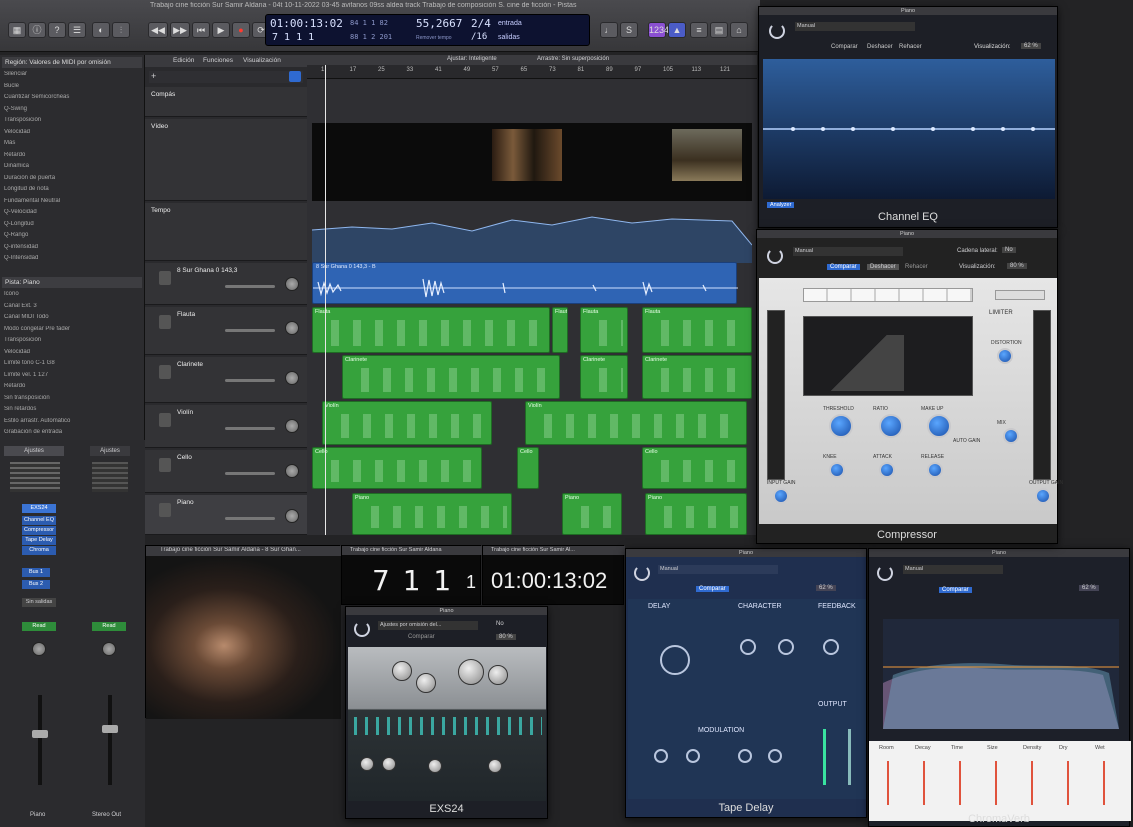 This screenshot has height=827, width=1133. I want to click on chromaverb-graph, so click(1001, 674).